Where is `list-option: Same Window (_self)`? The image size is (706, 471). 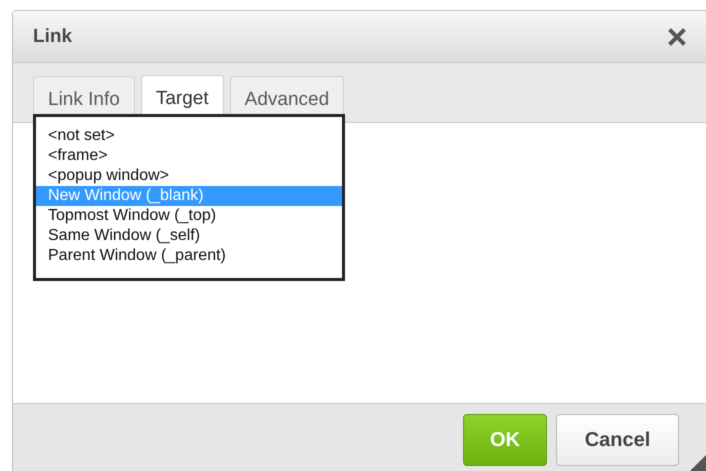 list-option: Same Window (_self) is located at coordinates (189, 236).